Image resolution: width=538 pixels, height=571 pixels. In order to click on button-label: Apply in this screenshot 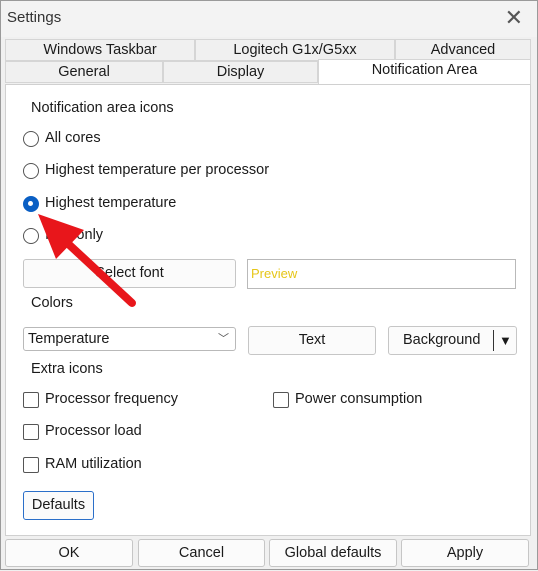, I will do `click(465, 553)`.